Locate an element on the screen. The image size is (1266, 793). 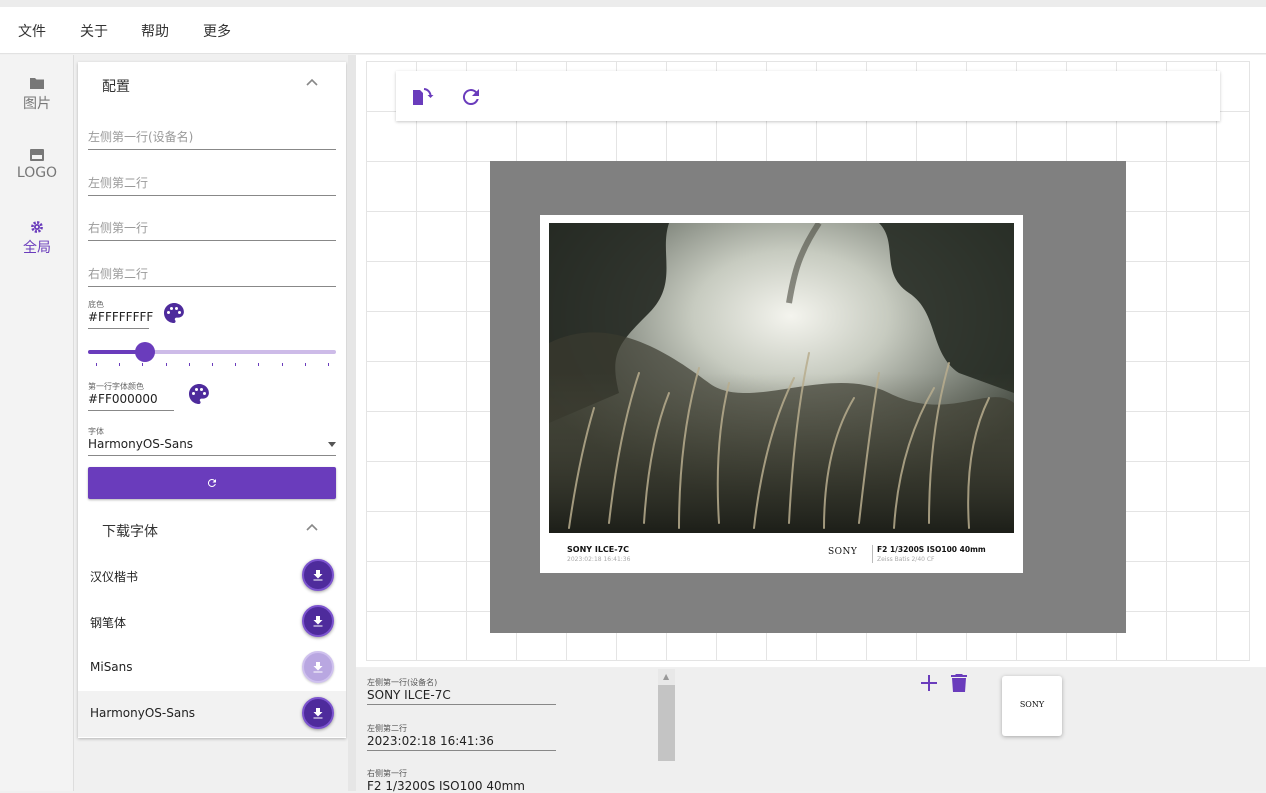
menu-about: 关于 is located at coordinates (94, 31).